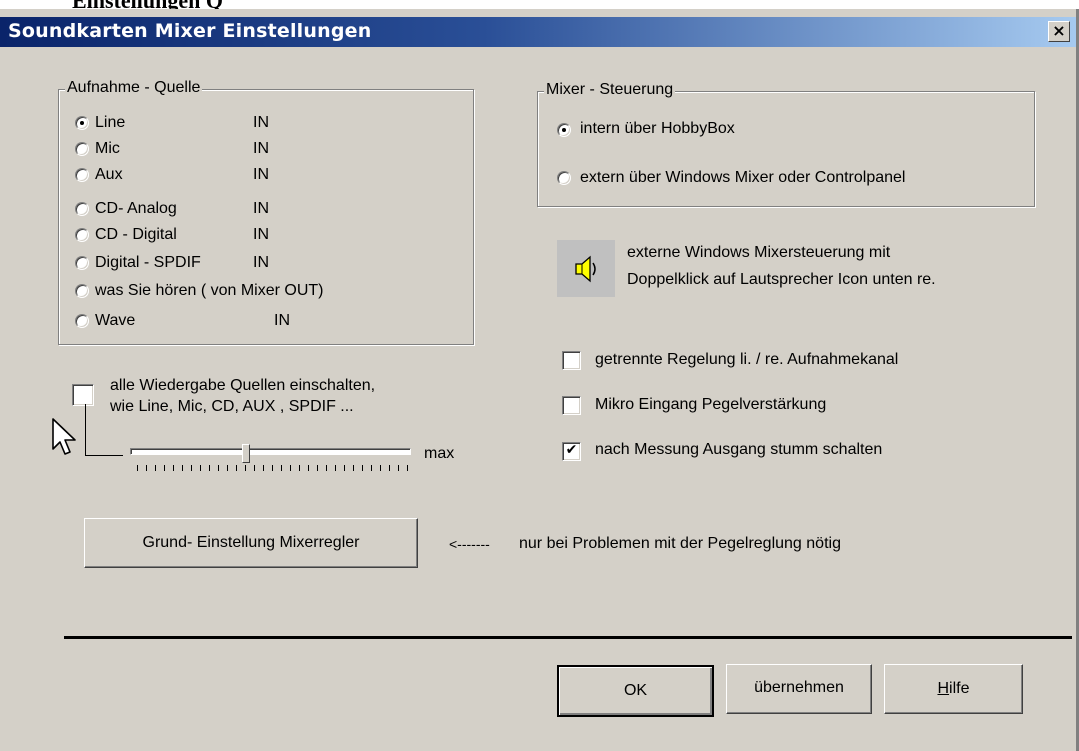  I want to click on playback-all-checkbox, so click(83, 395).